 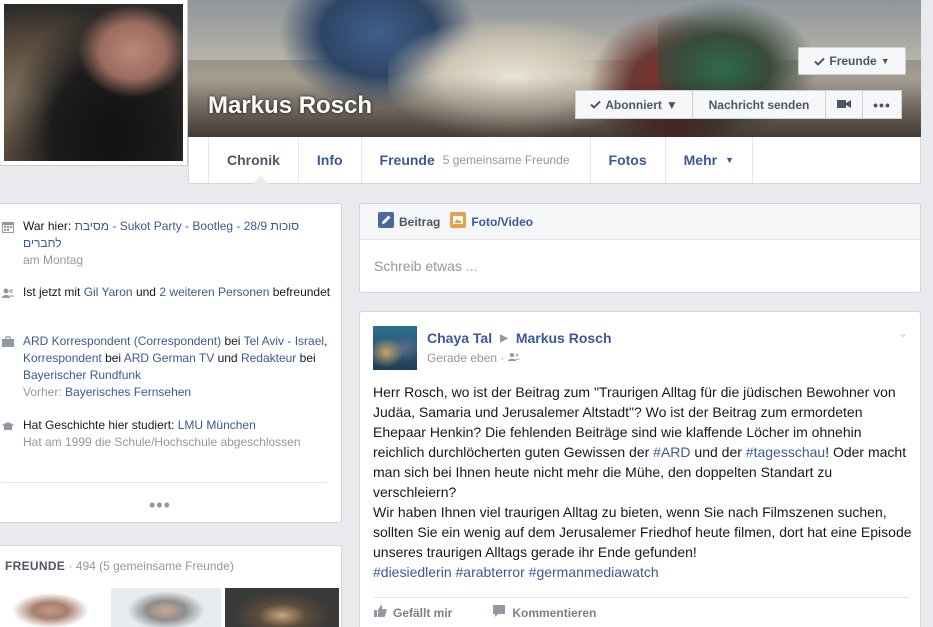 I want to click on tab-label: Chronik, so click(x=253, y=160).